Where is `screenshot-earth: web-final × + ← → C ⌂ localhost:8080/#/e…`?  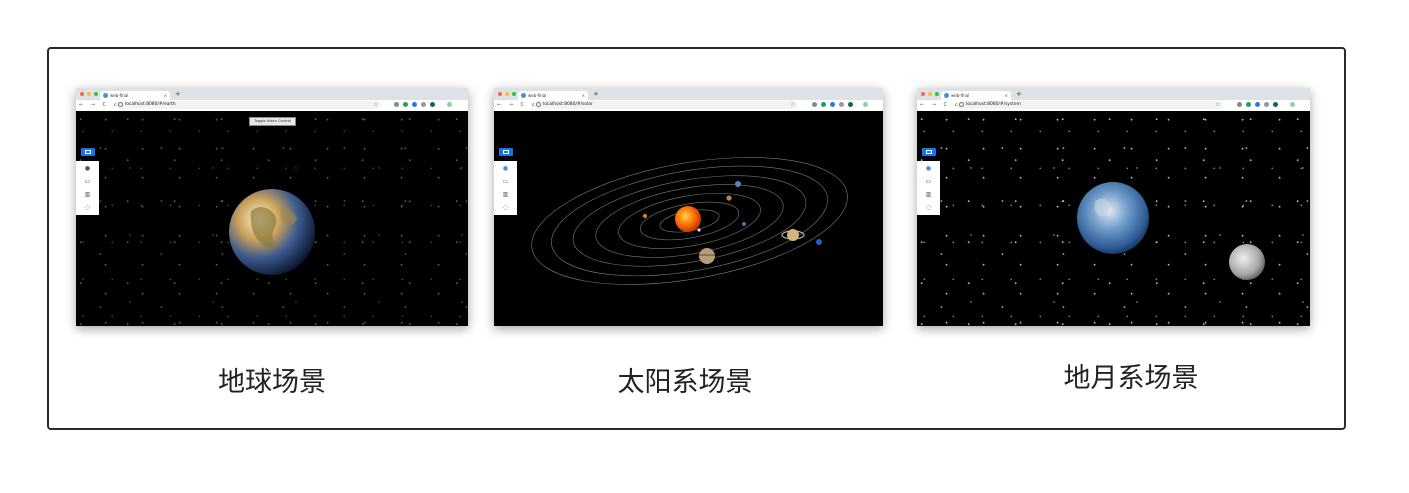 screenshot-earth: web-final × + ← → C ⌂ localhost:8080/#/e… is located at coordinates (272, 207).